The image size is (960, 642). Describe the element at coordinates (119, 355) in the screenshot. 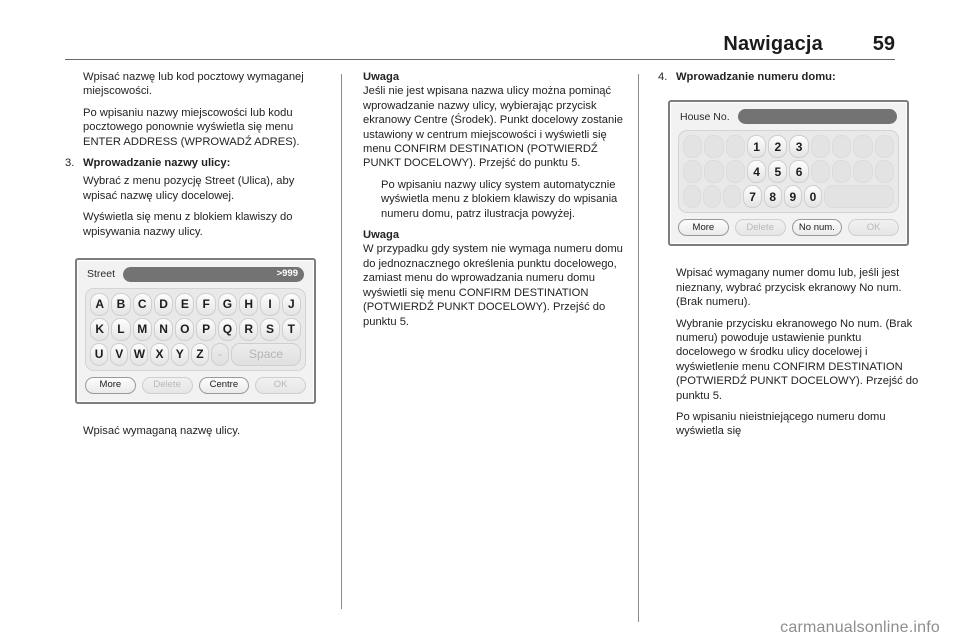

I see `key-v: V` at that location.